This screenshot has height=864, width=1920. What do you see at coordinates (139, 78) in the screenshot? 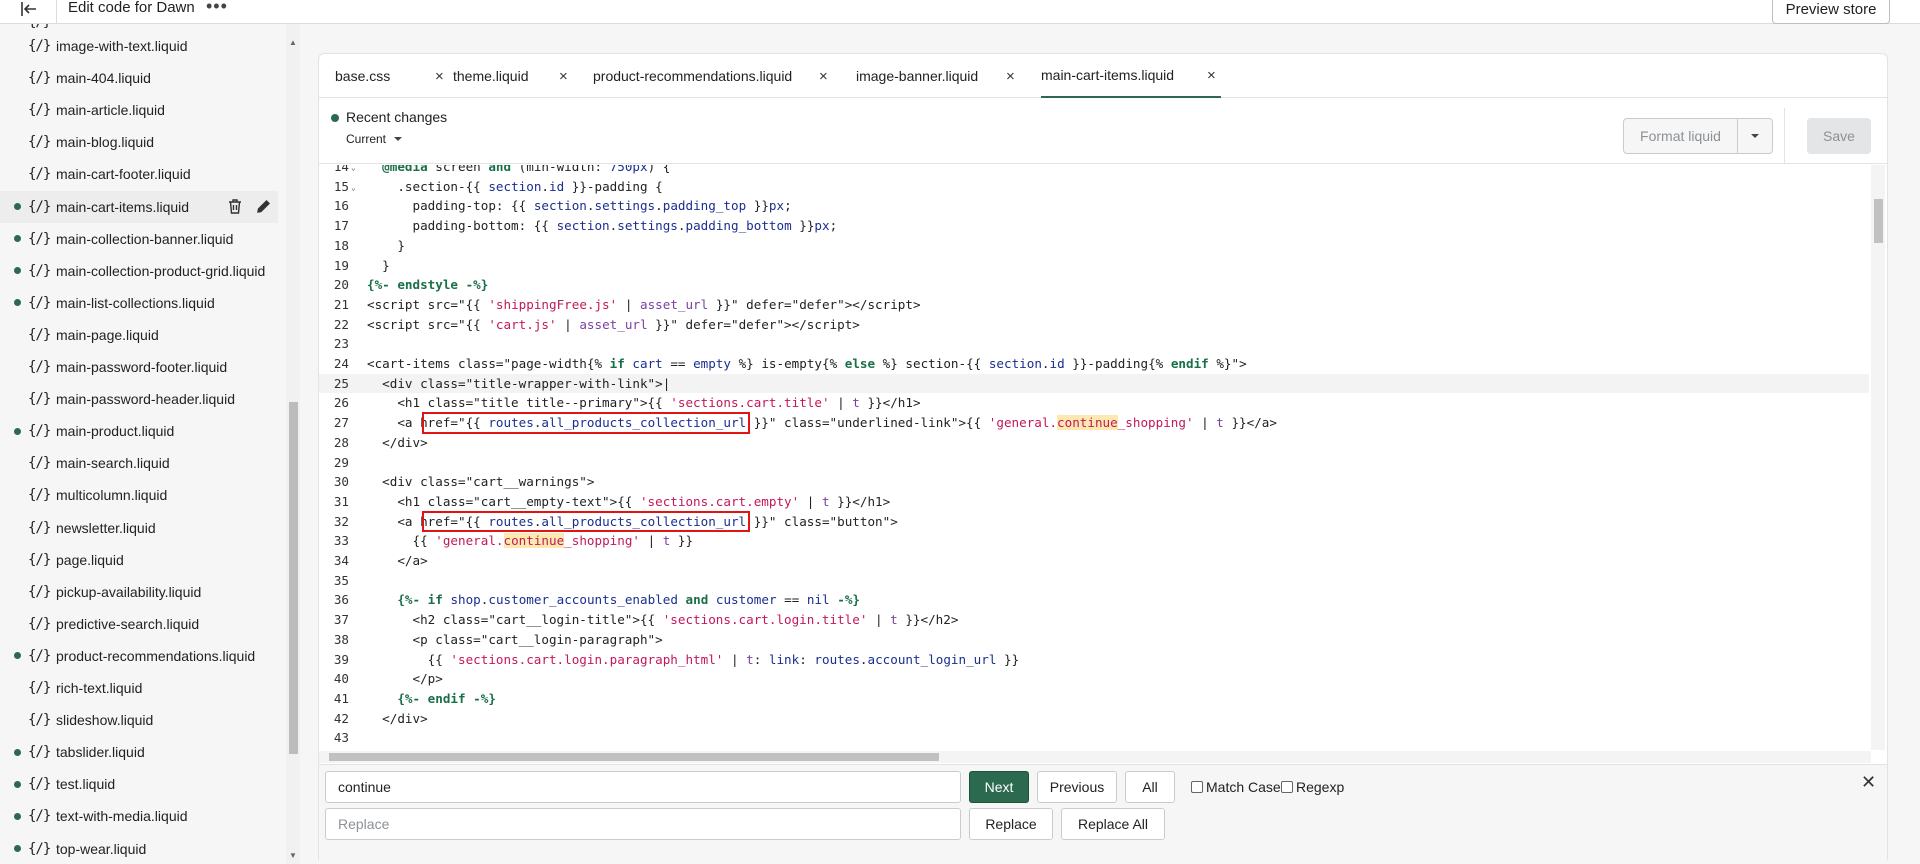
I see `file-item-main-404: {/} main-404.liquid` at bounding box center [139, 78].